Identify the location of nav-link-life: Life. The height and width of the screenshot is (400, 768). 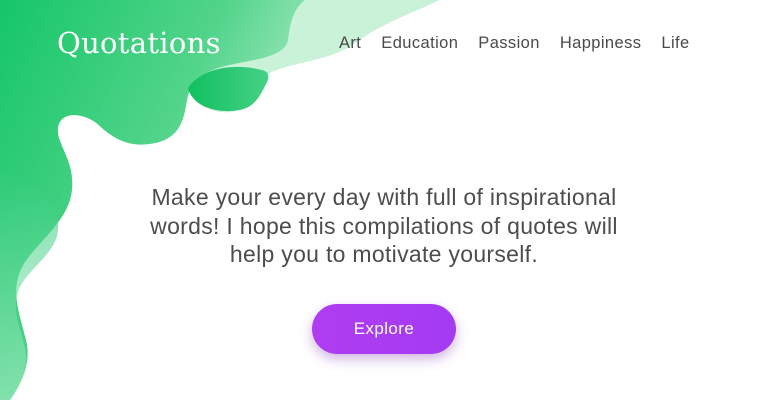
(675, 43).